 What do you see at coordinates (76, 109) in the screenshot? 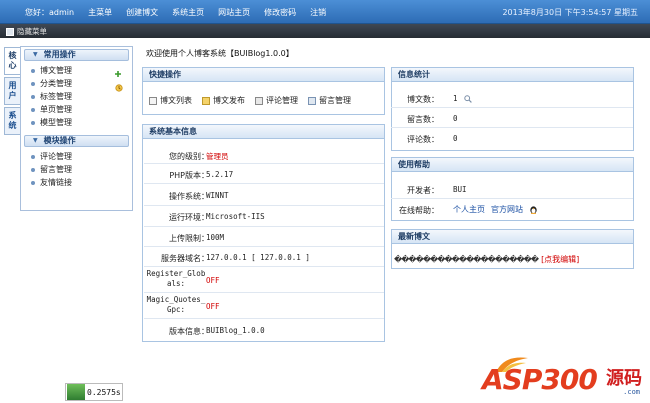
I see `menu-item-pages: 单页管理` at bounding box center [76, 109].